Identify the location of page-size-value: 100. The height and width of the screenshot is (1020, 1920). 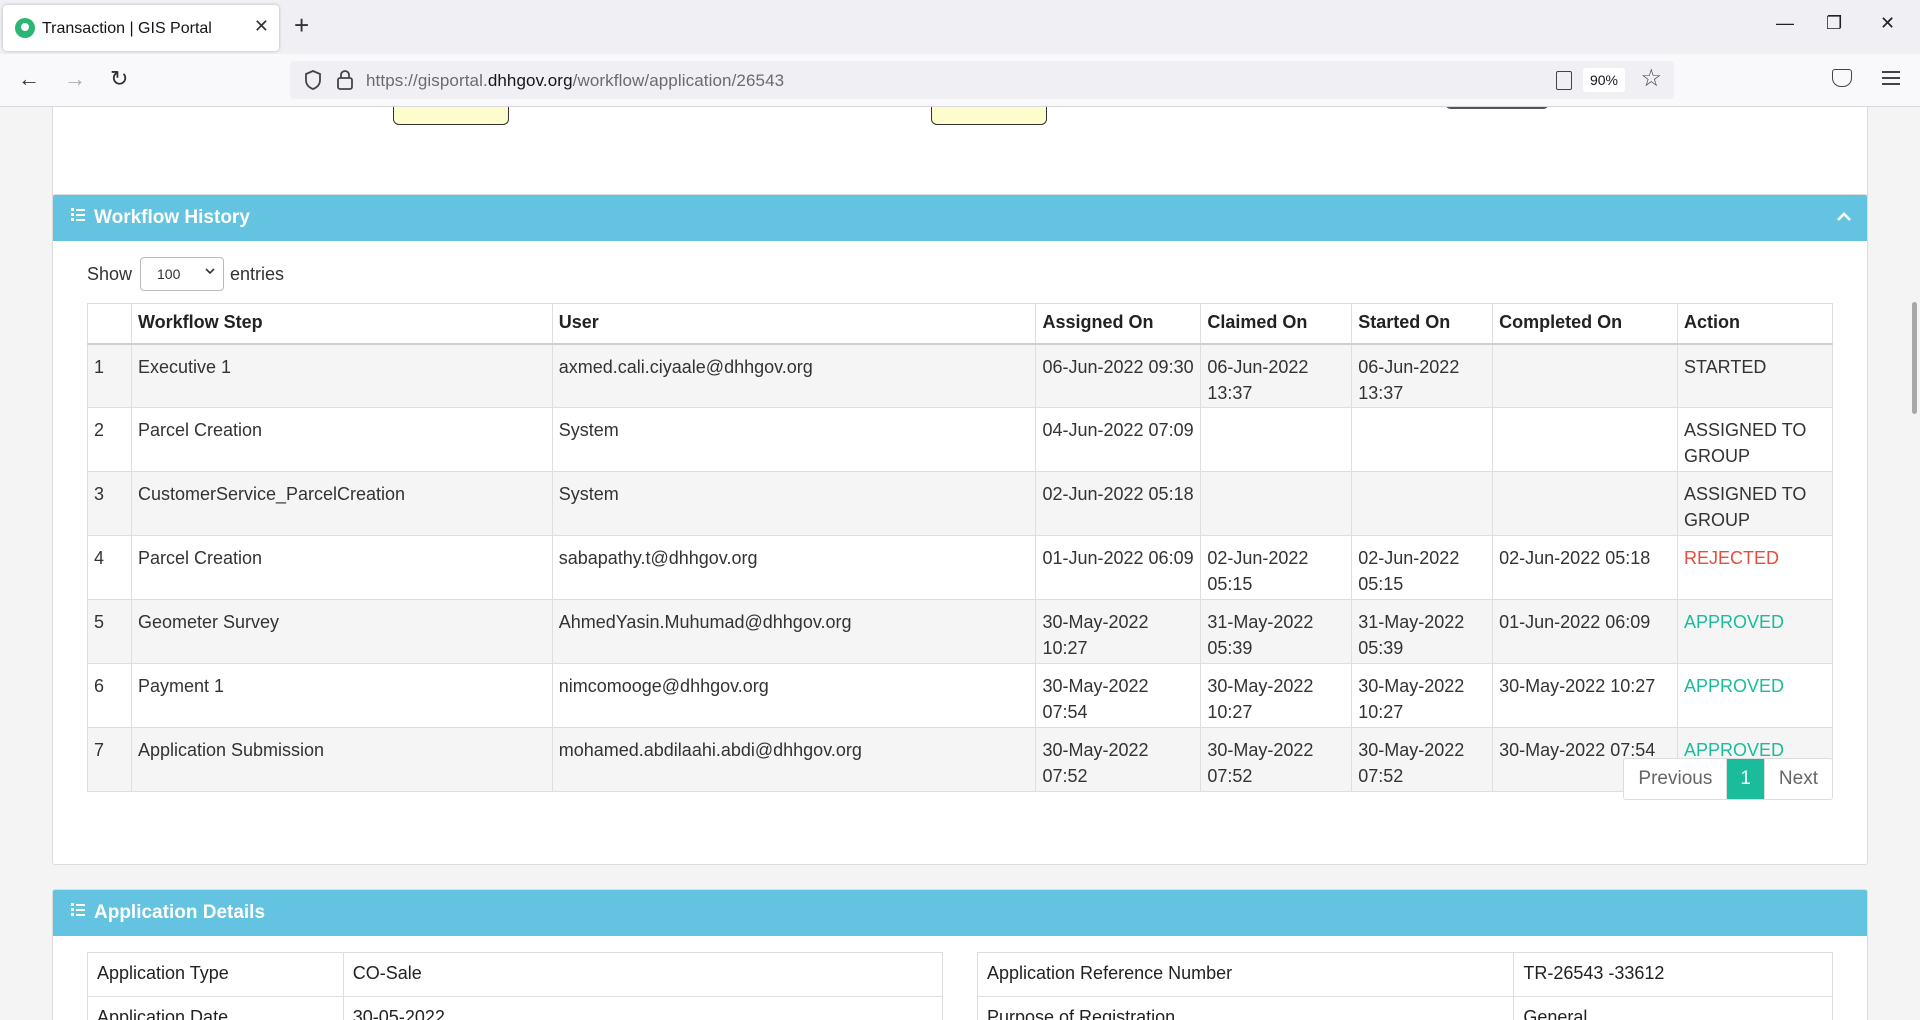
(169, 274).